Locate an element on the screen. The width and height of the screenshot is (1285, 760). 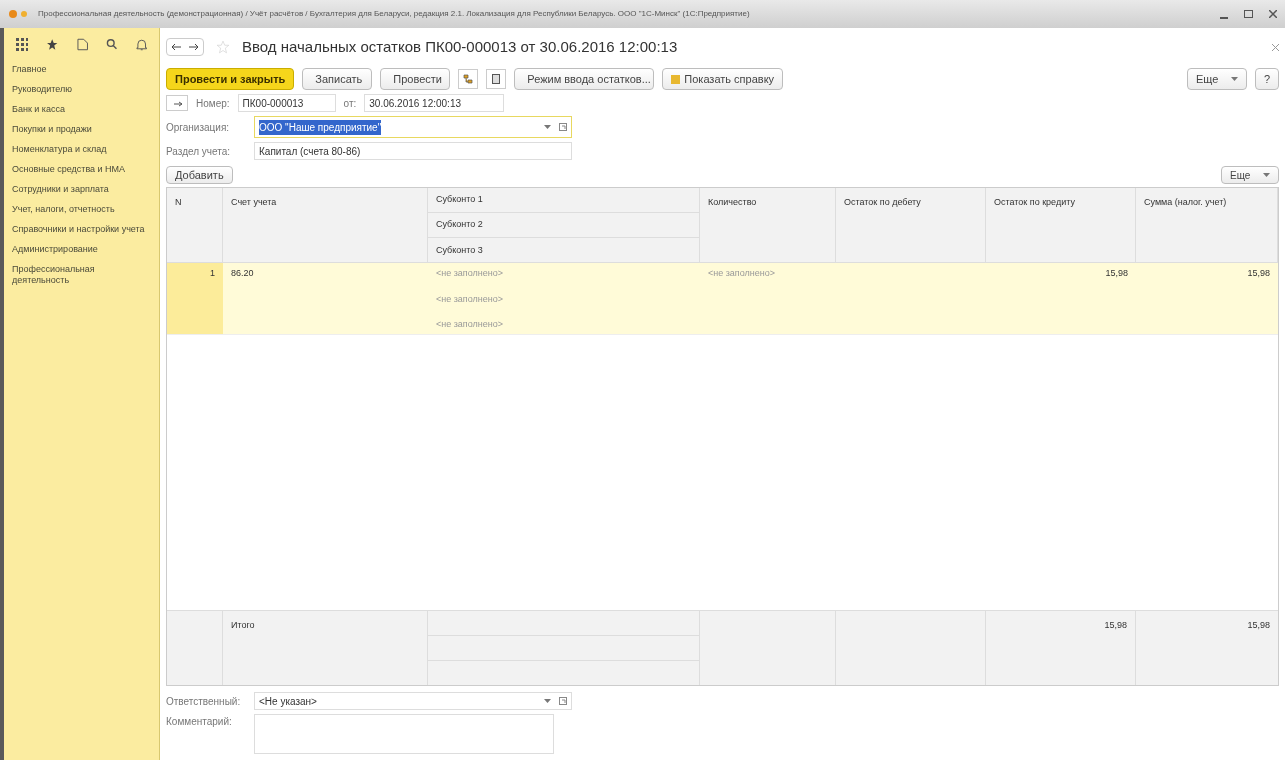
total-label: Итого is located at coordinates (243, 625).